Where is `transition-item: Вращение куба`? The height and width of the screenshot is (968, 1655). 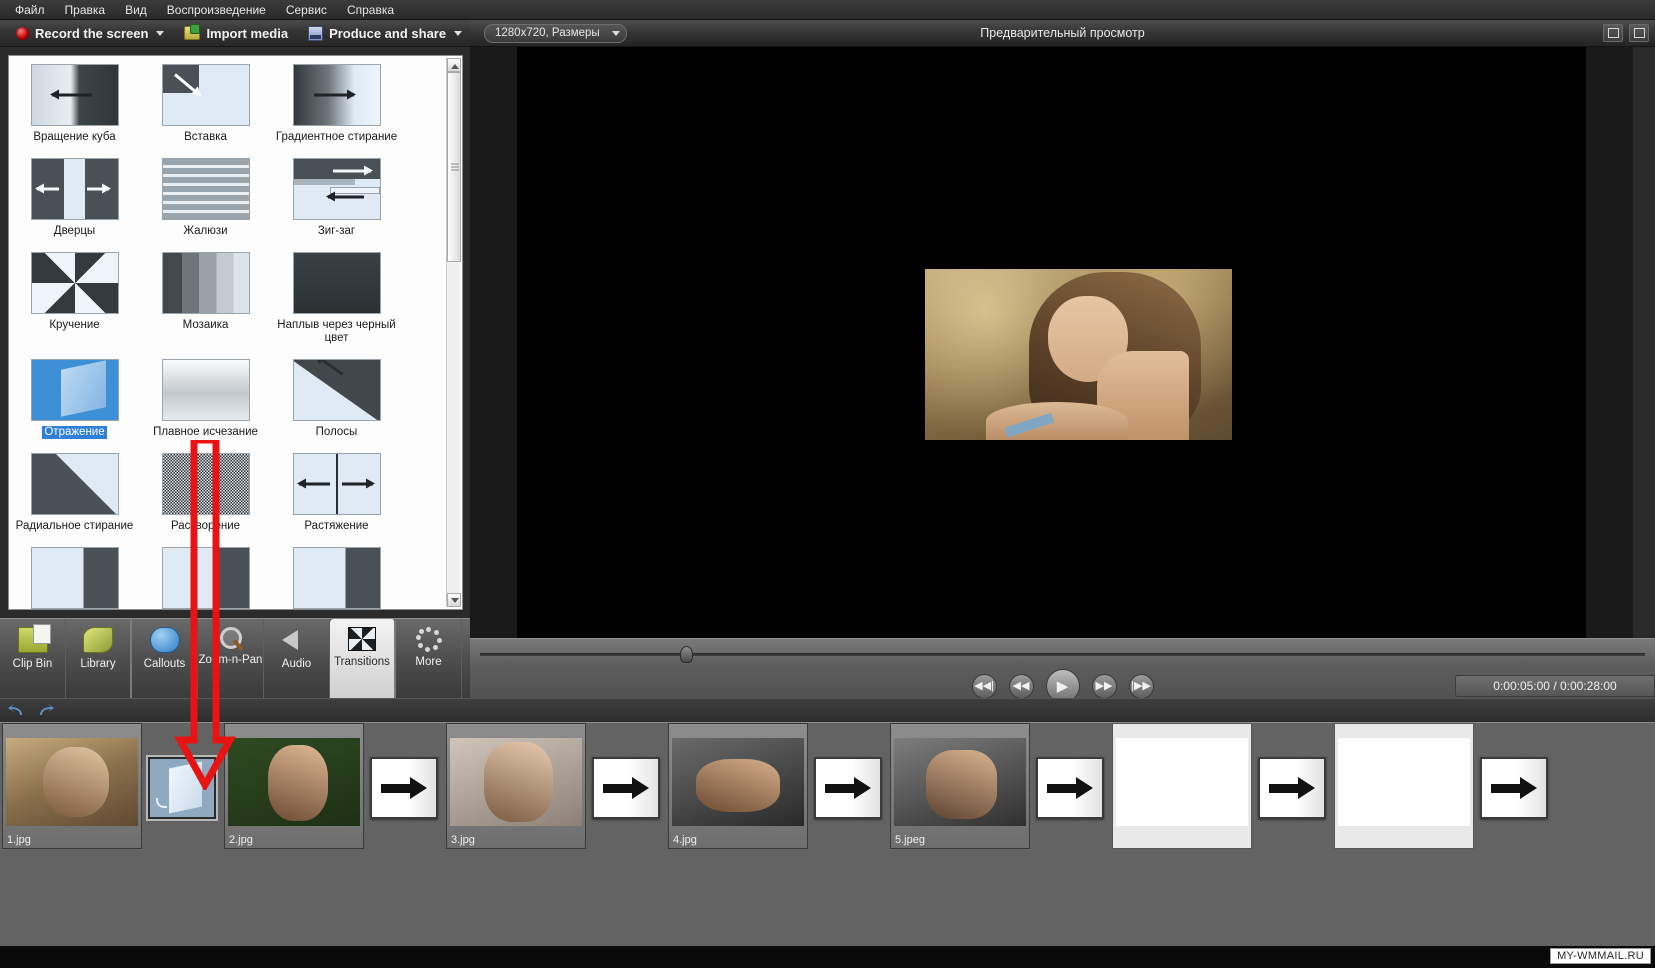 transition-item: Вращение куба is located at coordinates (74, 104).